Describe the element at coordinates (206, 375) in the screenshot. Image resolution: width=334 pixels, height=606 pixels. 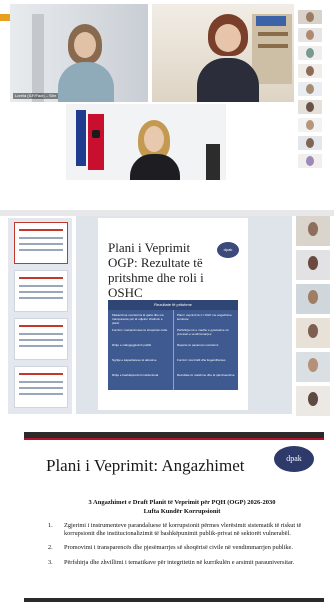
I see `table-cell: Rezultate të matshme dhe të qëndrueshme` at that location.